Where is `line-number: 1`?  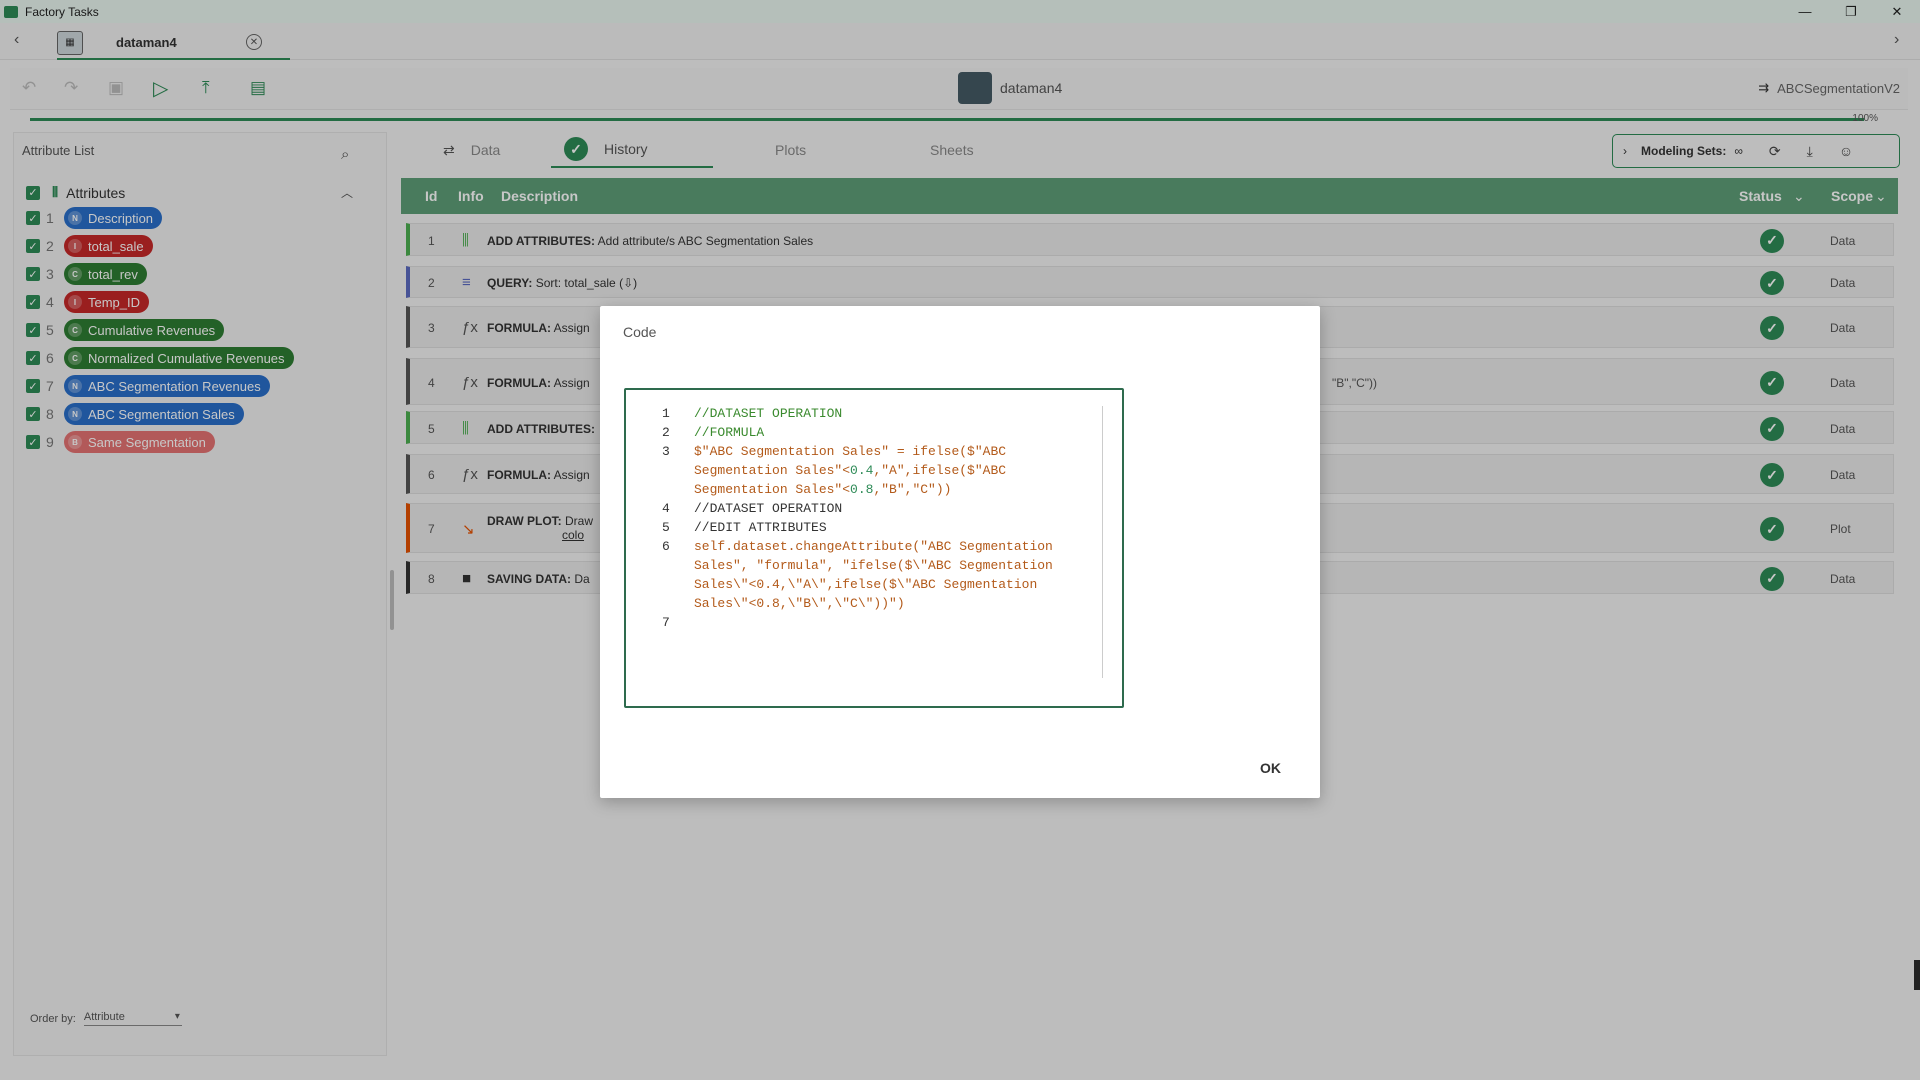 line-number: 1 is located at coordinates (666, 413).